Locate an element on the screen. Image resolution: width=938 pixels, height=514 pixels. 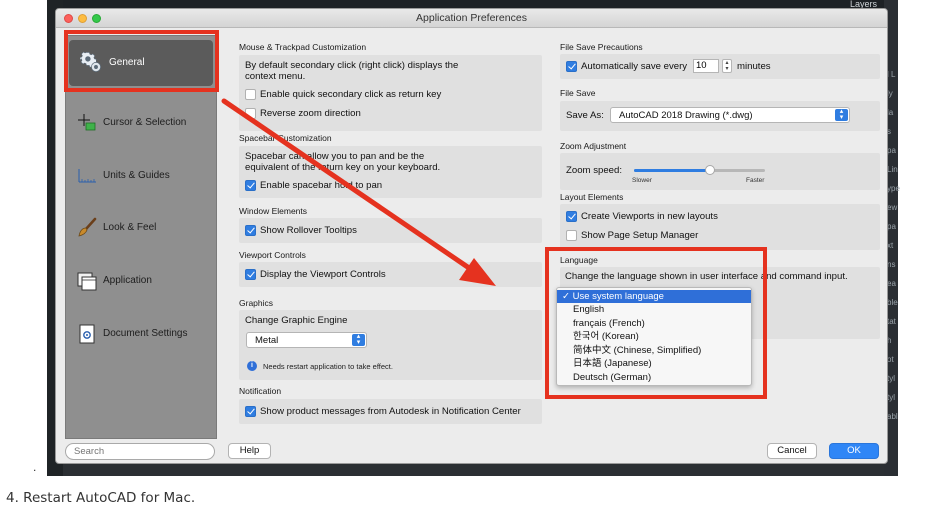
window-icon is located at coordinates (87, 281).